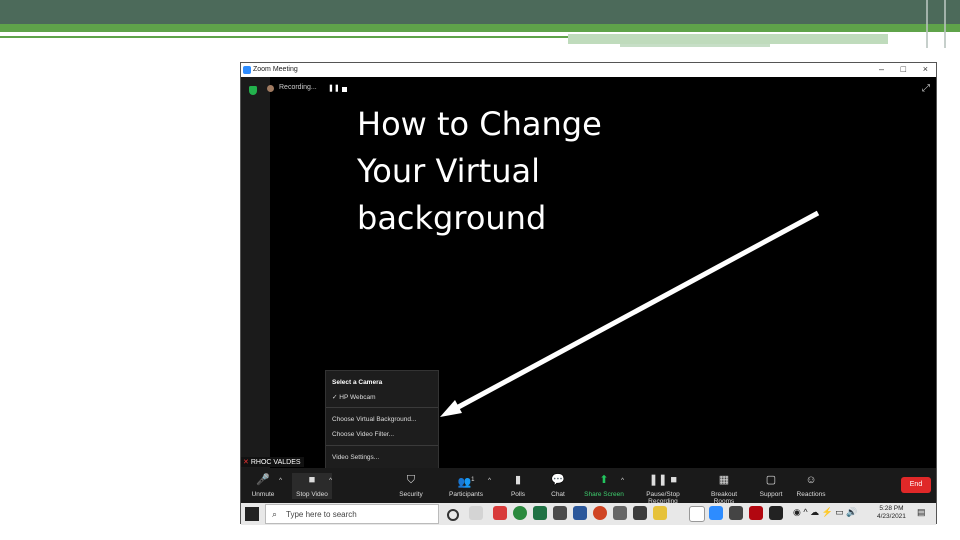 Image resolution: width=960 pixels, height=540 pixels. What do you see at coordinates (518, 480) in the screenshot?
I see `polls-icon: ▮` at bounding box center [518, 480].